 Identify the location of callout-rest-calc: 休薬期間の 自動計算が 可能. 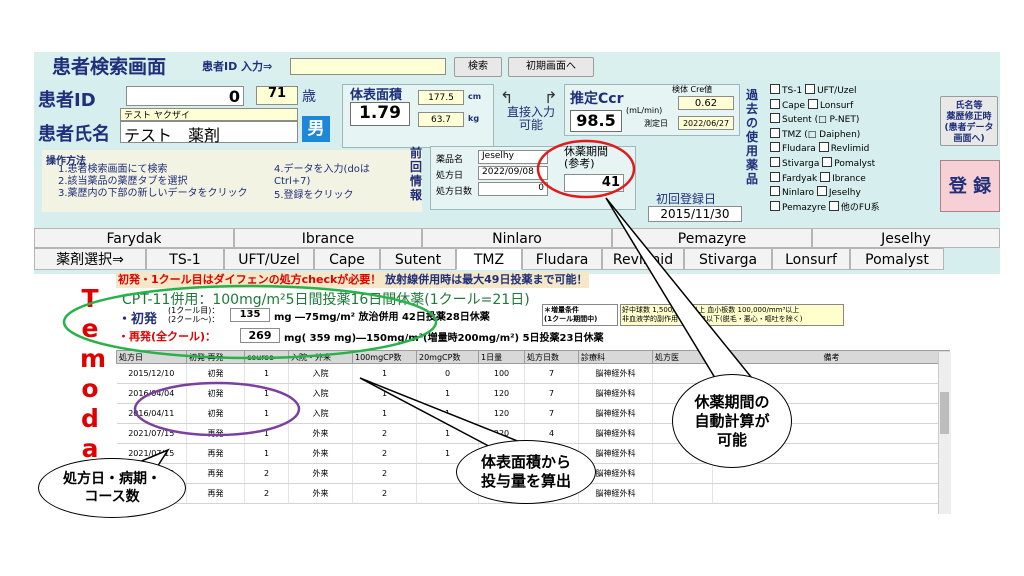
(732, 421).